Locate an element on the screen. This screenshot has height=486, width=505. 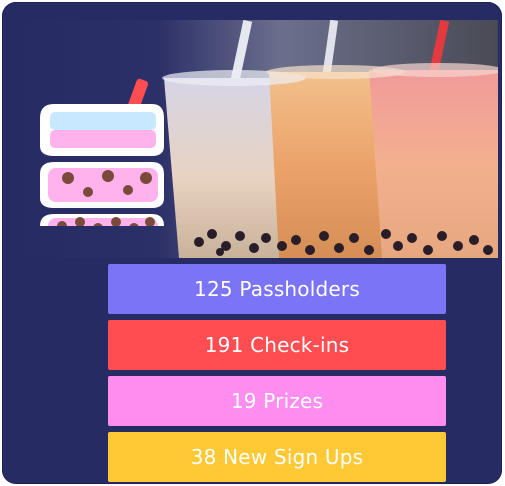
prizes-stat: 19 Prizes is located at coordinates (277, 401).